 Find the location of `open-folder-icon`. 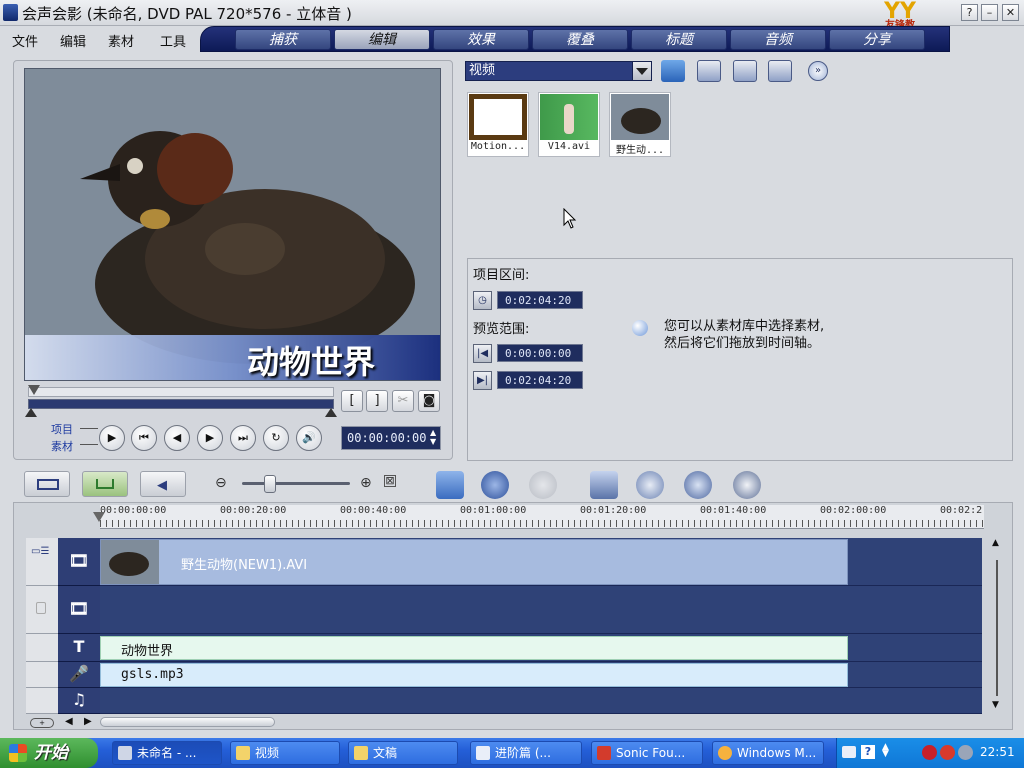

open-folder-icon is located at coordinates (673, 71).